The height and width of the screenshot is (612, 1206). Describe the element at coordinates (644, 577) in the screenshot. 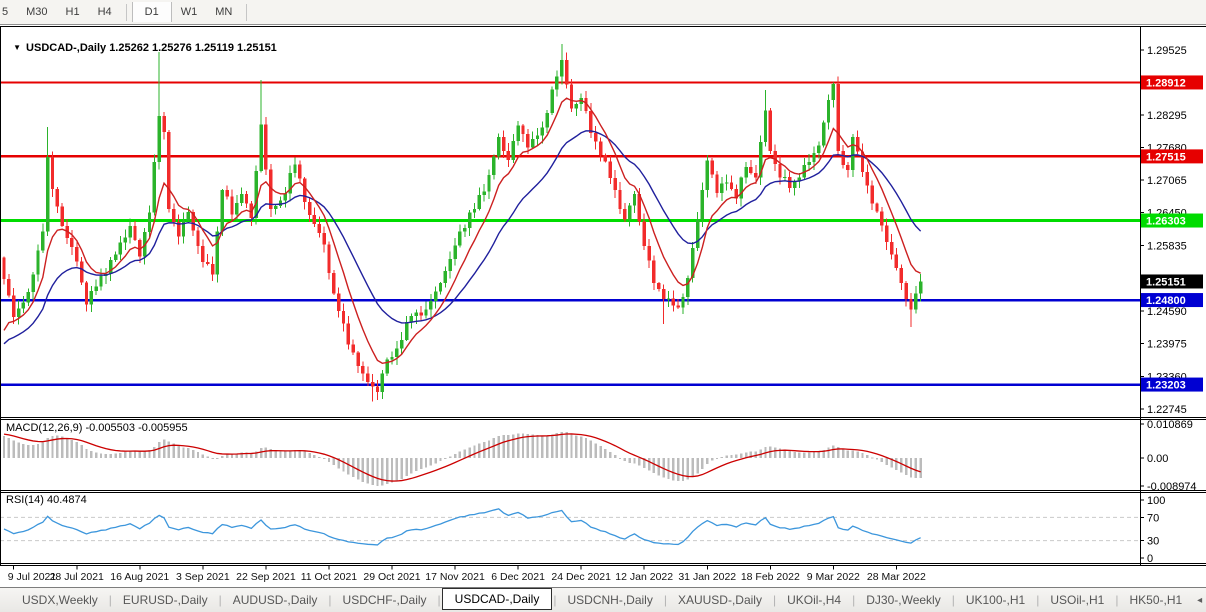

I see `date-label: 12 Jan 2022` at that location.